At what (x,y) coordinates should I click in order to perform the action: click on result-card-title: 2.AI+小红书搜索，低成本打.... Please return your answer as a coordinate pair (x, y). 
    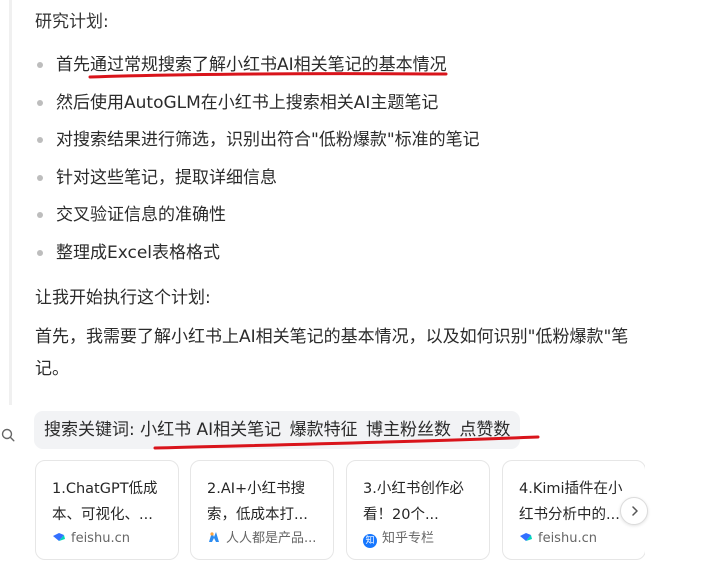
    Looking at the image, I should click on (257, 502).